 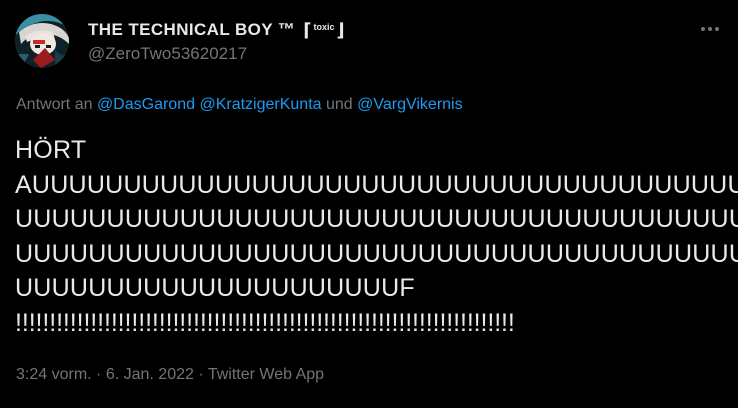 I want to click on more-button, so click(x=710, y=29).